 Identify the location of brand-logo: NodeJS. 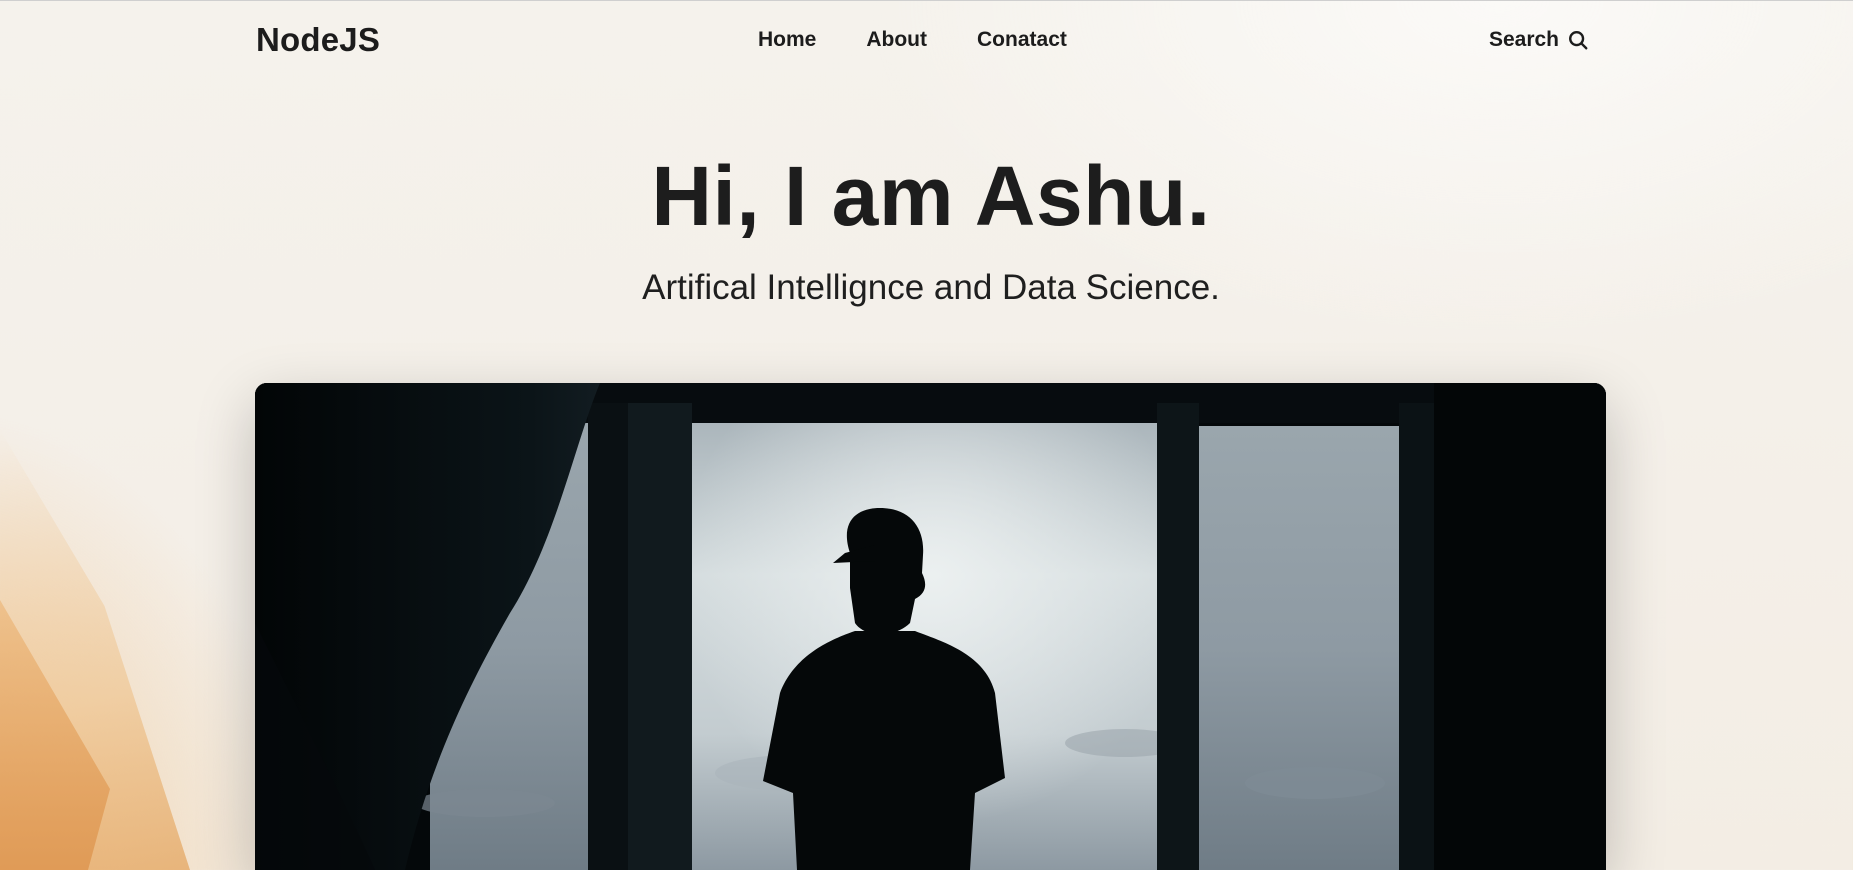
(318, 40).